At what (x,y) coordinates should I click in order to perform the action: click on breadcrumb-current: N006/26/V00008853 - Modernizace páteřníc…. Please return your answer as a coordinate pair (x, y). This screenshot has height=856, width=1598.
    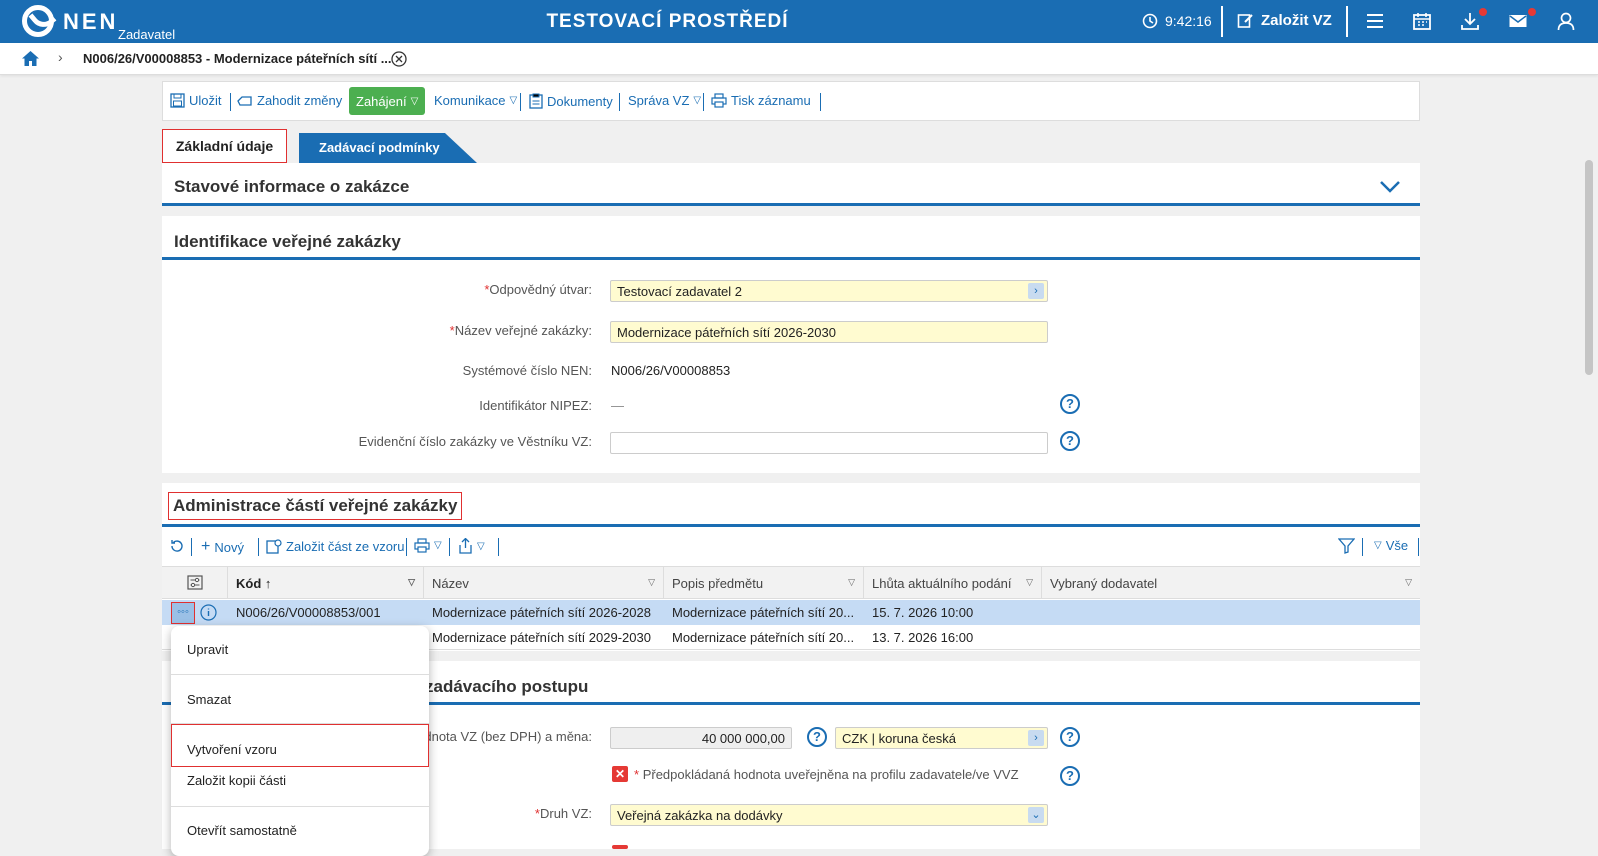
    Looking at the image, I should click on (237, 58).